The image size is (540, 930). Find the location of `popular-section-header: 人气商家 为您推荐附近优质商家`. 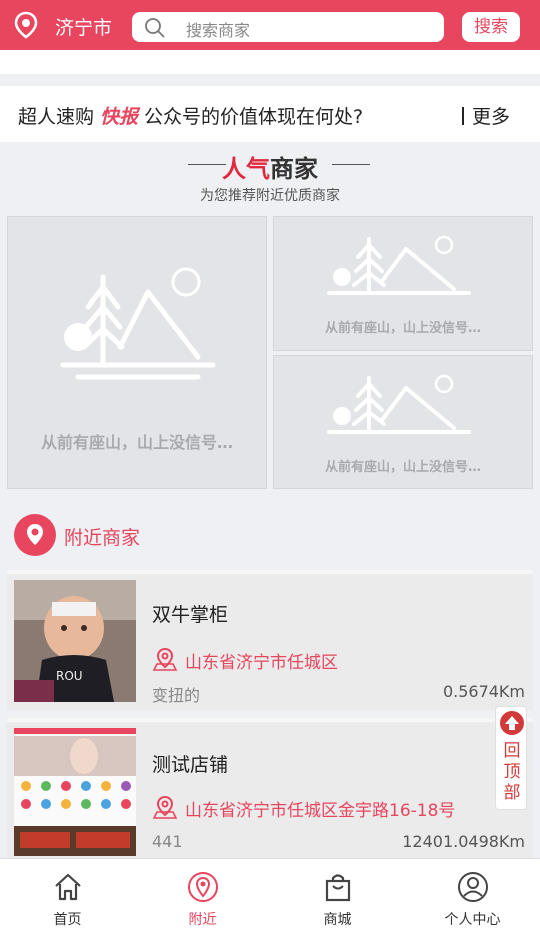

popular-section-header: 人气商家 为您推荐附近优质商家 is located at coordinates (270, 178).